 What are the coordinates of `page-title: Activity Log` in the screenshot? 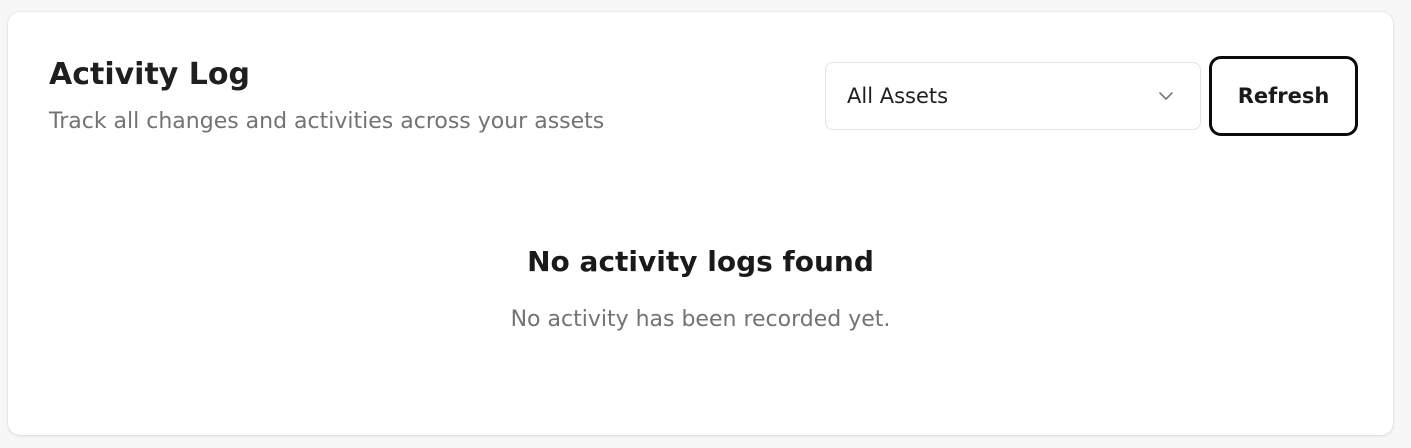 It's located at (150, 74).